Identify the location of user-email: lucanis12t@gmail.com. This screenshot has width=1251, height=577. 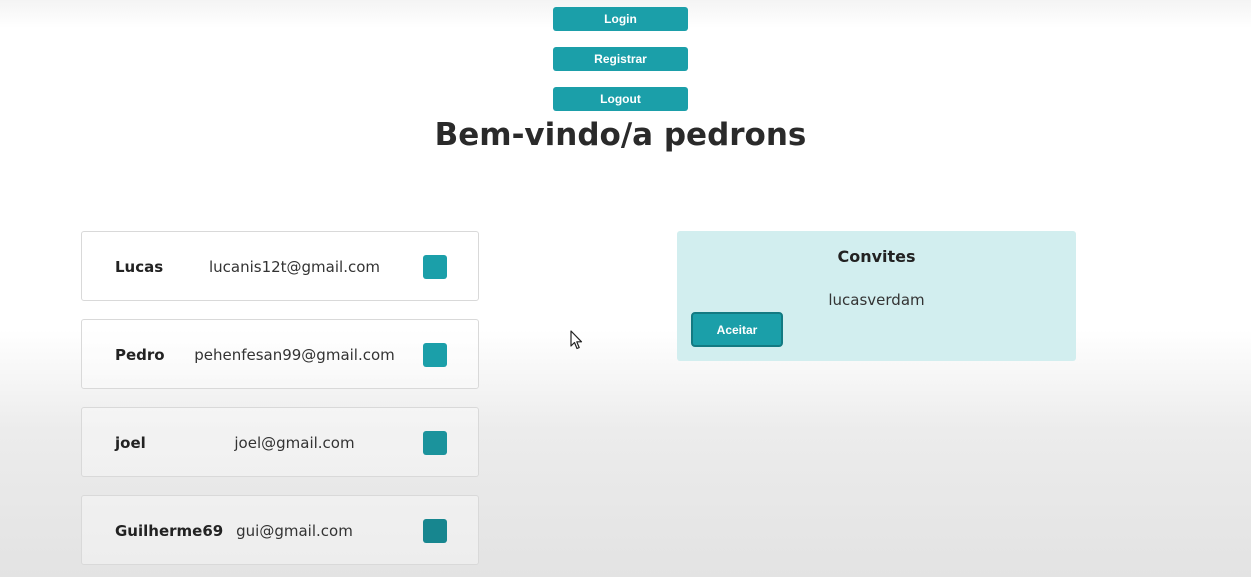
(294, 267).